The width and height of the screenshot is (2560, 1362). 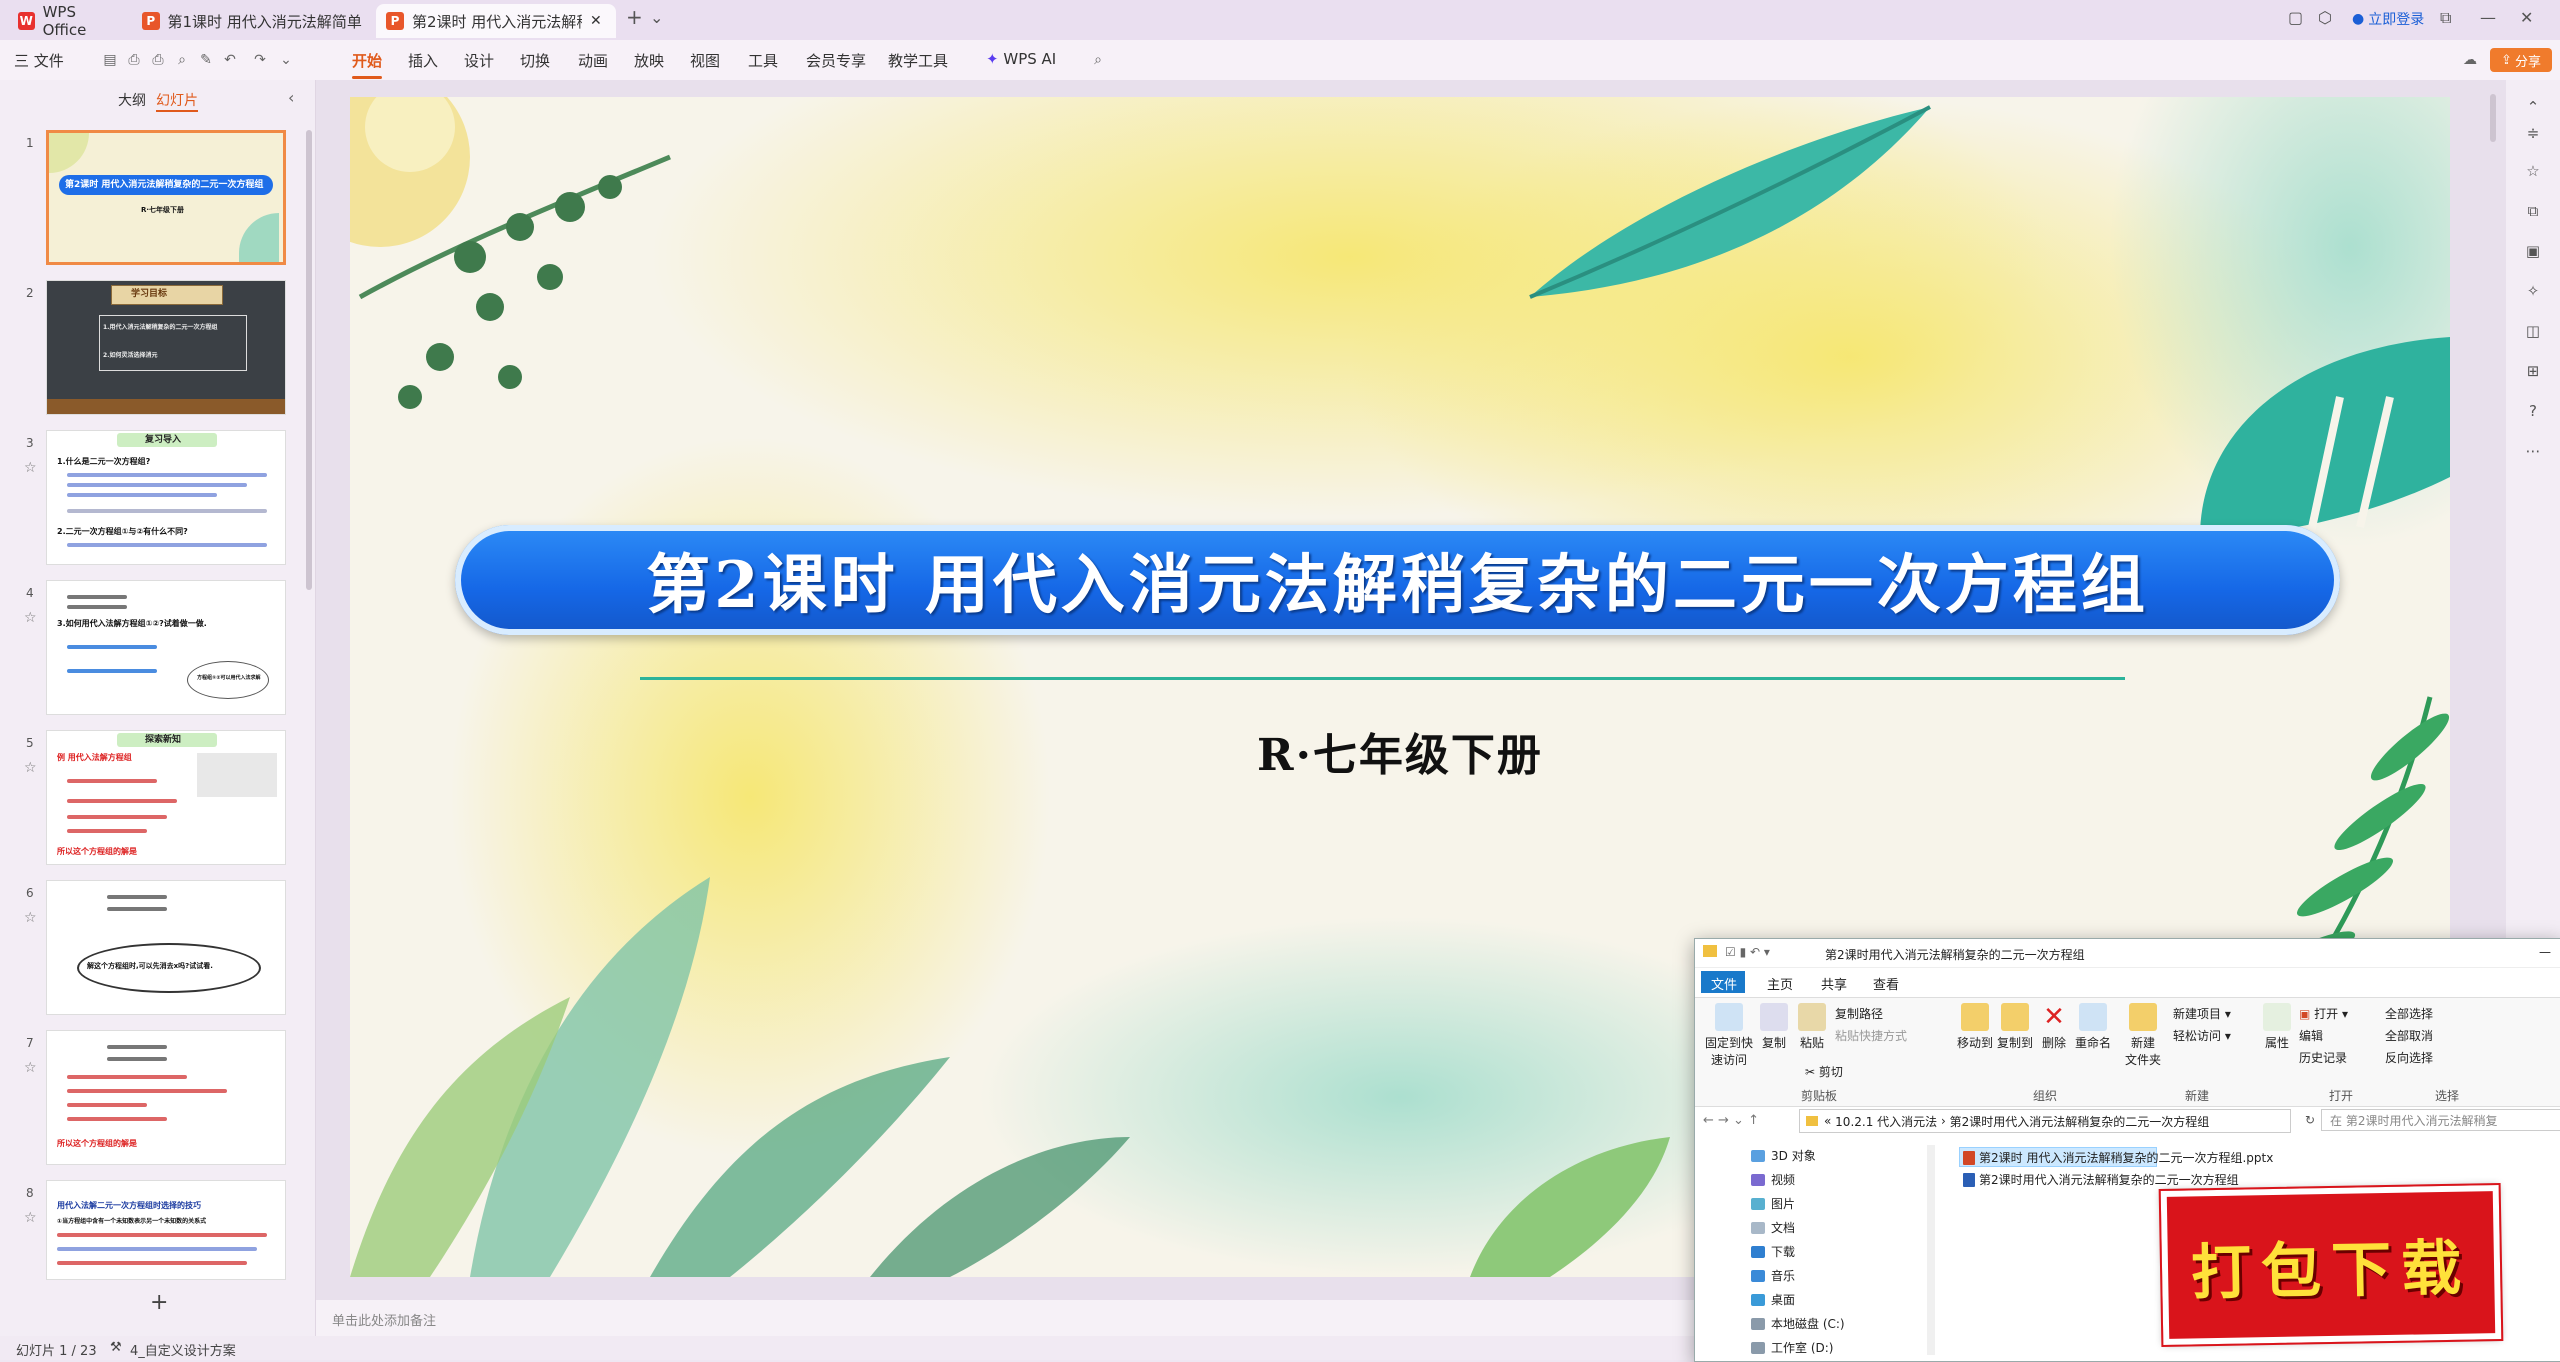 What do you see at coordinates (367, 64) in the screenshot?
I see `ribbon-tab-home: 开始` at bounding box center [367, 64].